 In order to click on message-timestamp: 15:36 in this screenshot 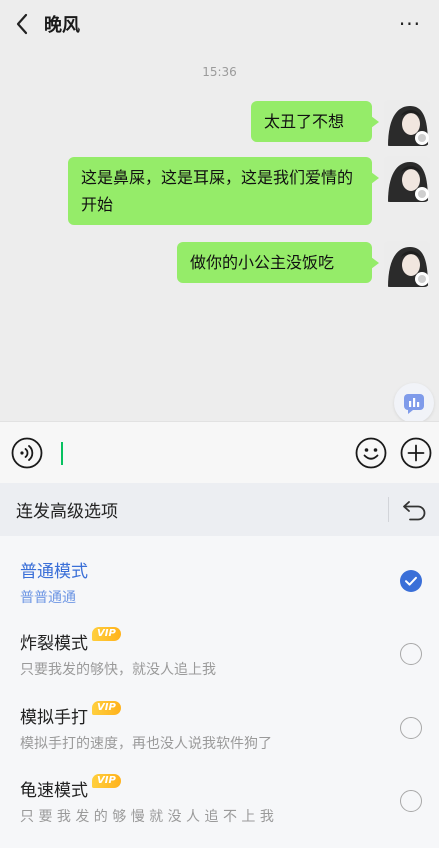, I will do `click(219, 72)`.